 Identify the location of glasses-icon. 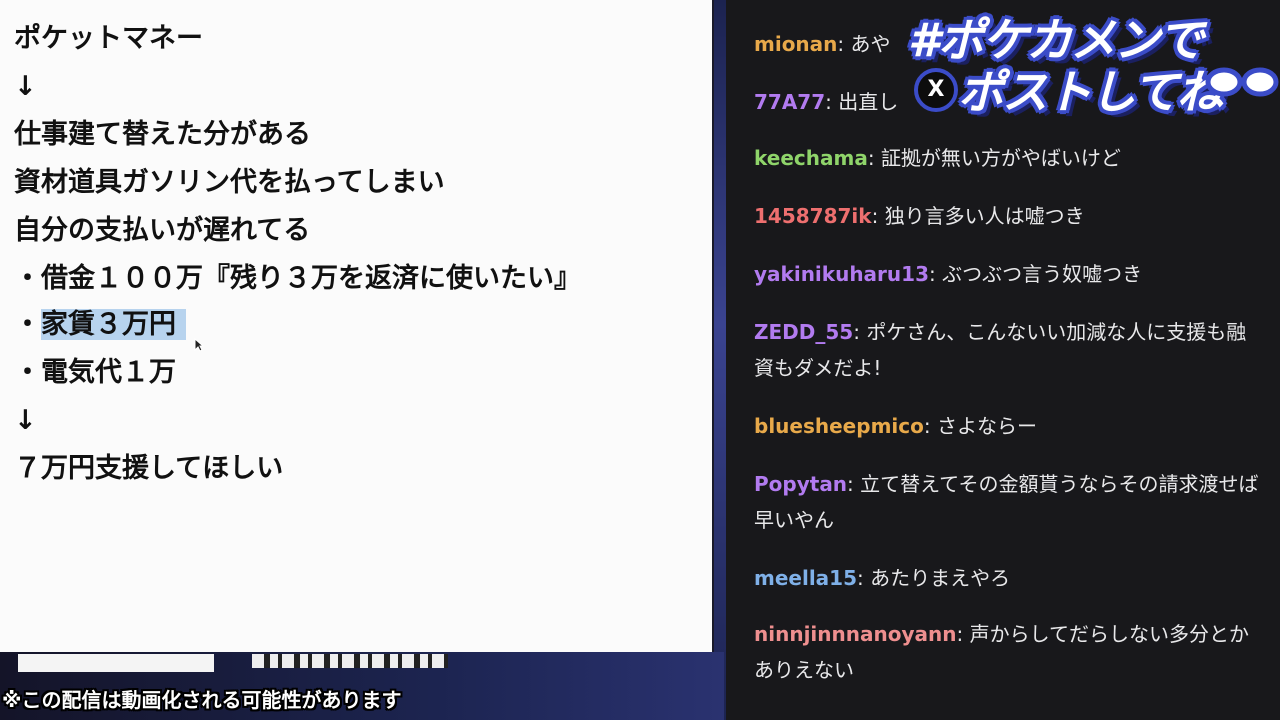
(1242, 82).